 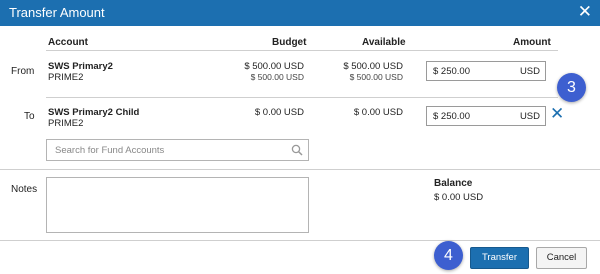 I want to click on cancel-button: Cancel, so click(x=561, y=258).